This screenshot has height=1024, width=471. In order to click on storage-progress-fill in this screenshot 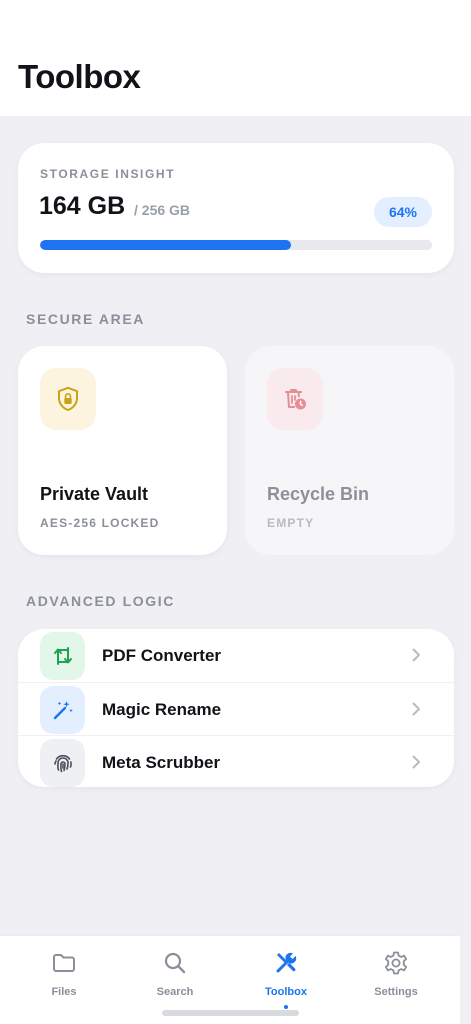, I will do `click(165, 245)`.